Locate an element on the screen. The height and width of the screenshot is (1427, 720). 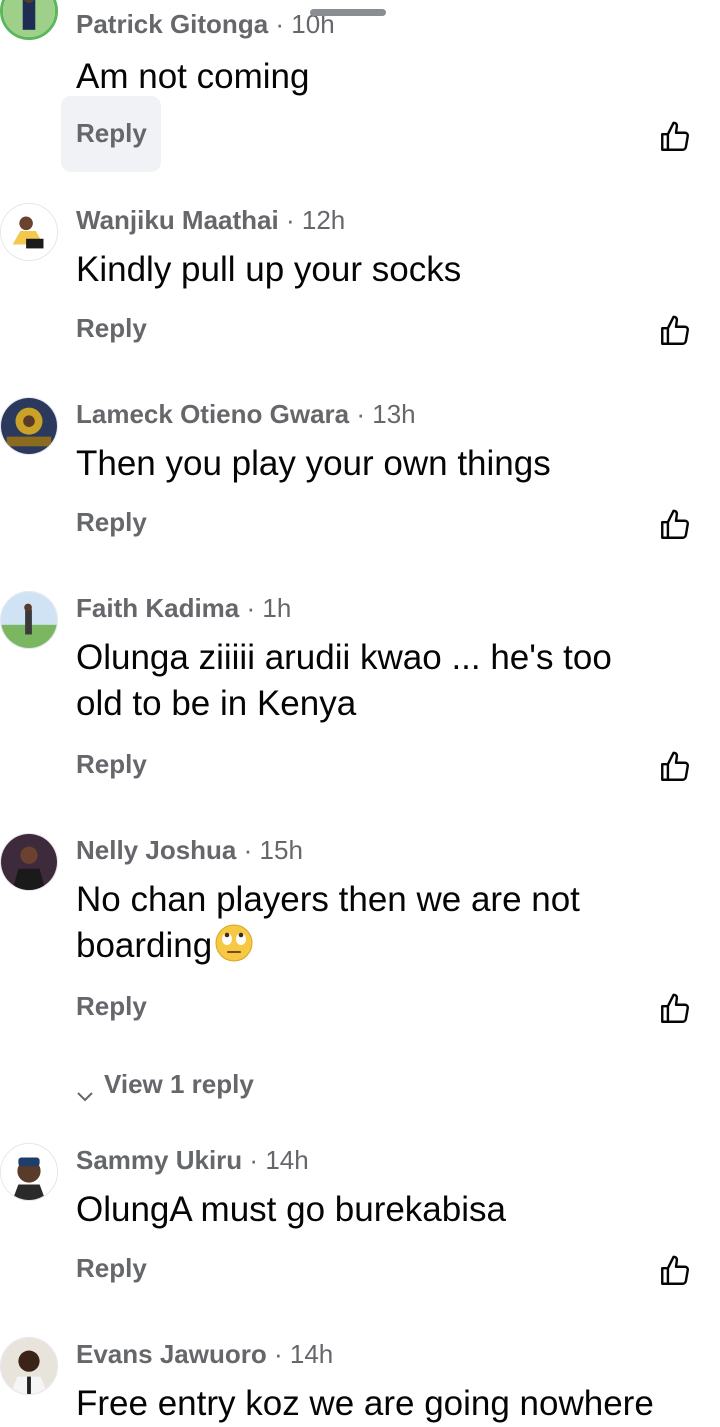
view-replies-label: View 1 reply is located at coordinates (179, 1084).